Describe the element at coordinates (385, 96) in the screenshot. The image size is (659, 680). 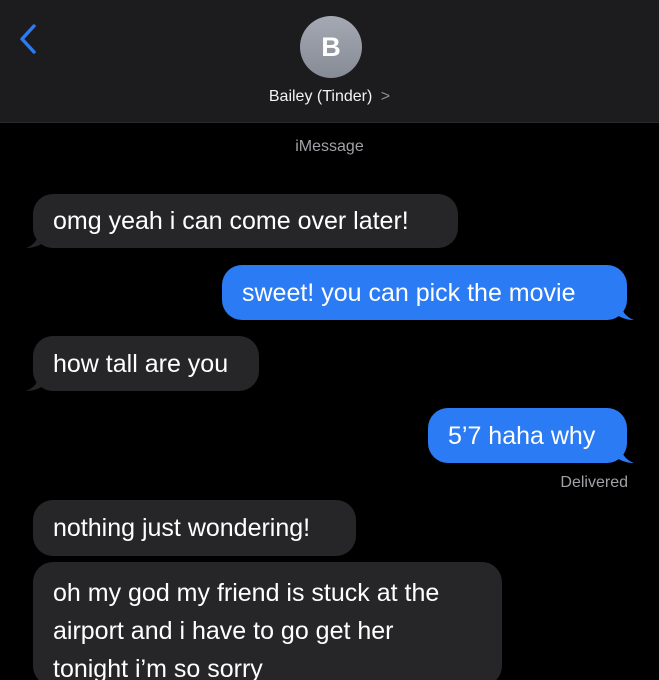
I see `chevron-right-icon: >` at that location.